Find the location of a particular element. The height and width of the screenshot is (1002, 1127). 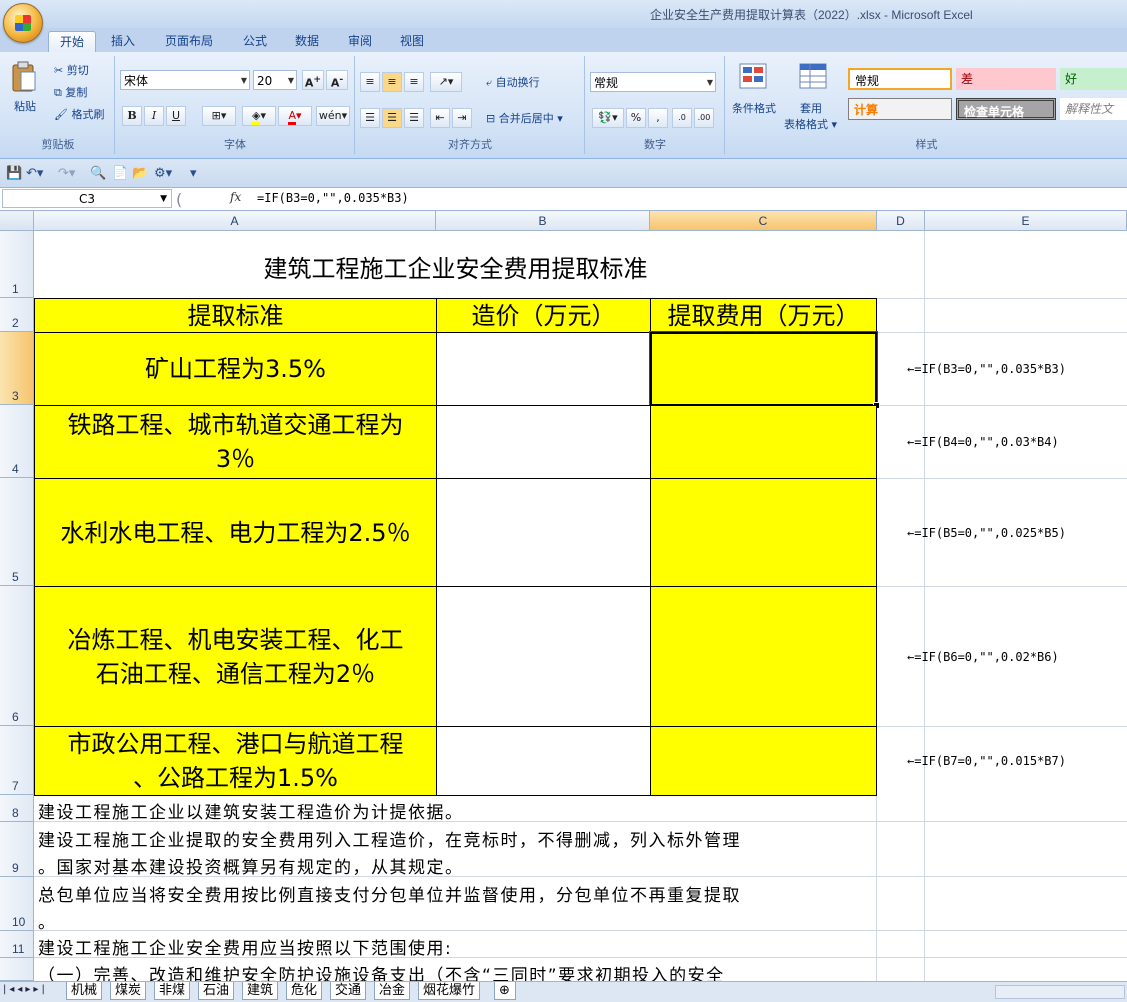

orientation-icon: ↗▾ is located at coordinates (446, 82).